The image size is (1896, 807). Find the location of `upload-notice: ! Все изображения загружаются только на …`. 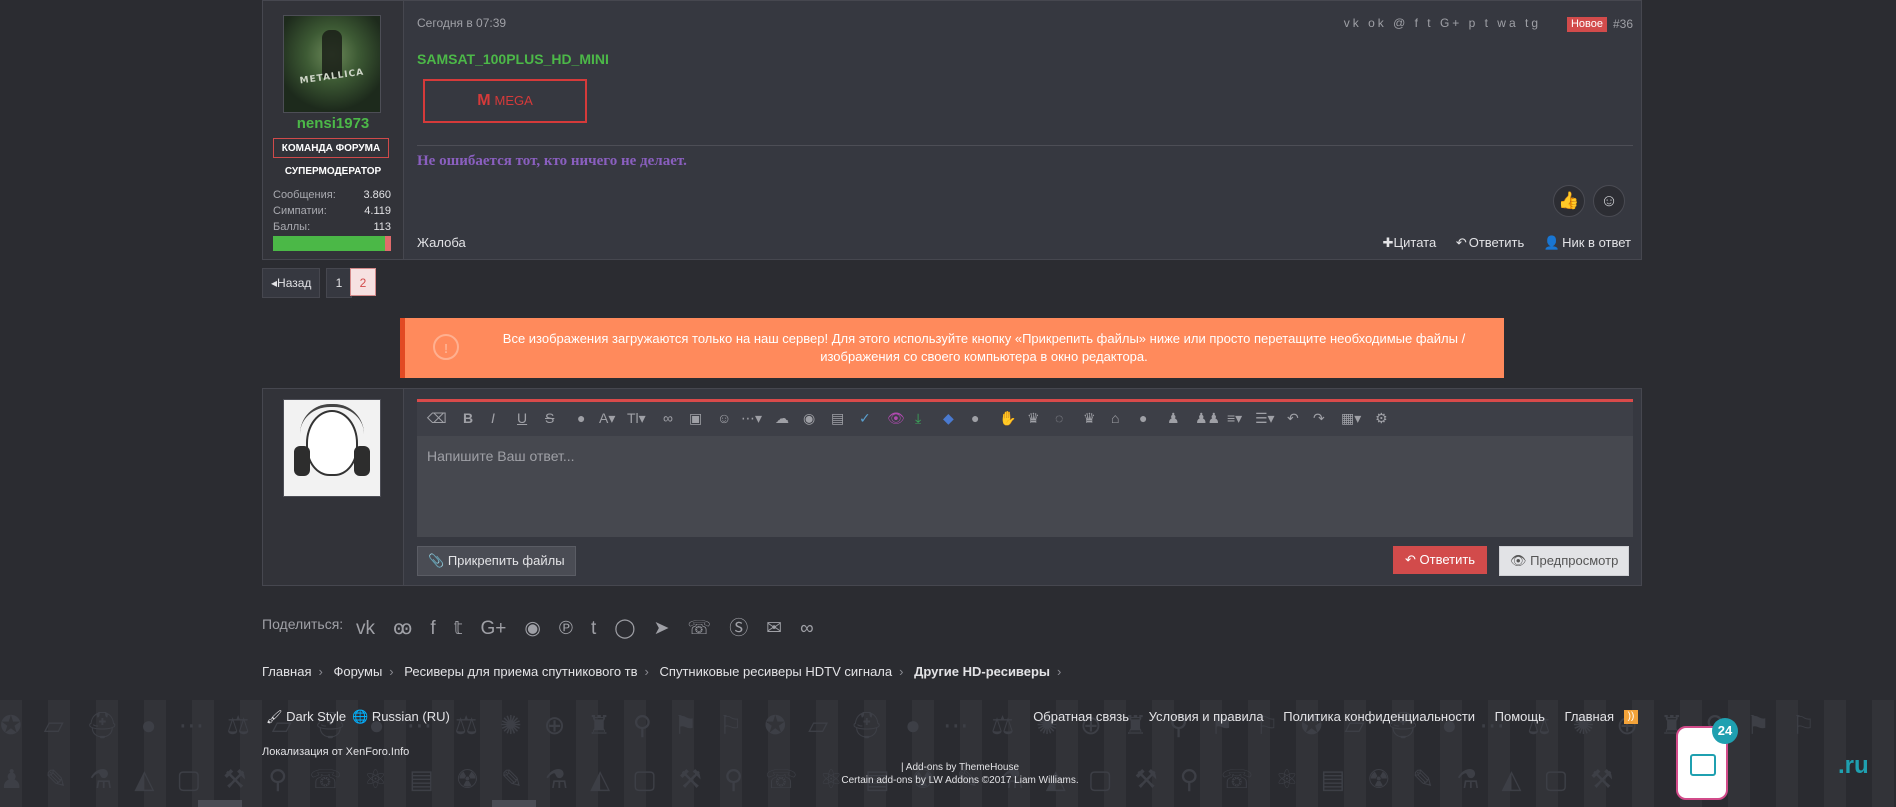

upload-notice: ! Все изображения загружаются только на … is located at coordinates (952, 348).